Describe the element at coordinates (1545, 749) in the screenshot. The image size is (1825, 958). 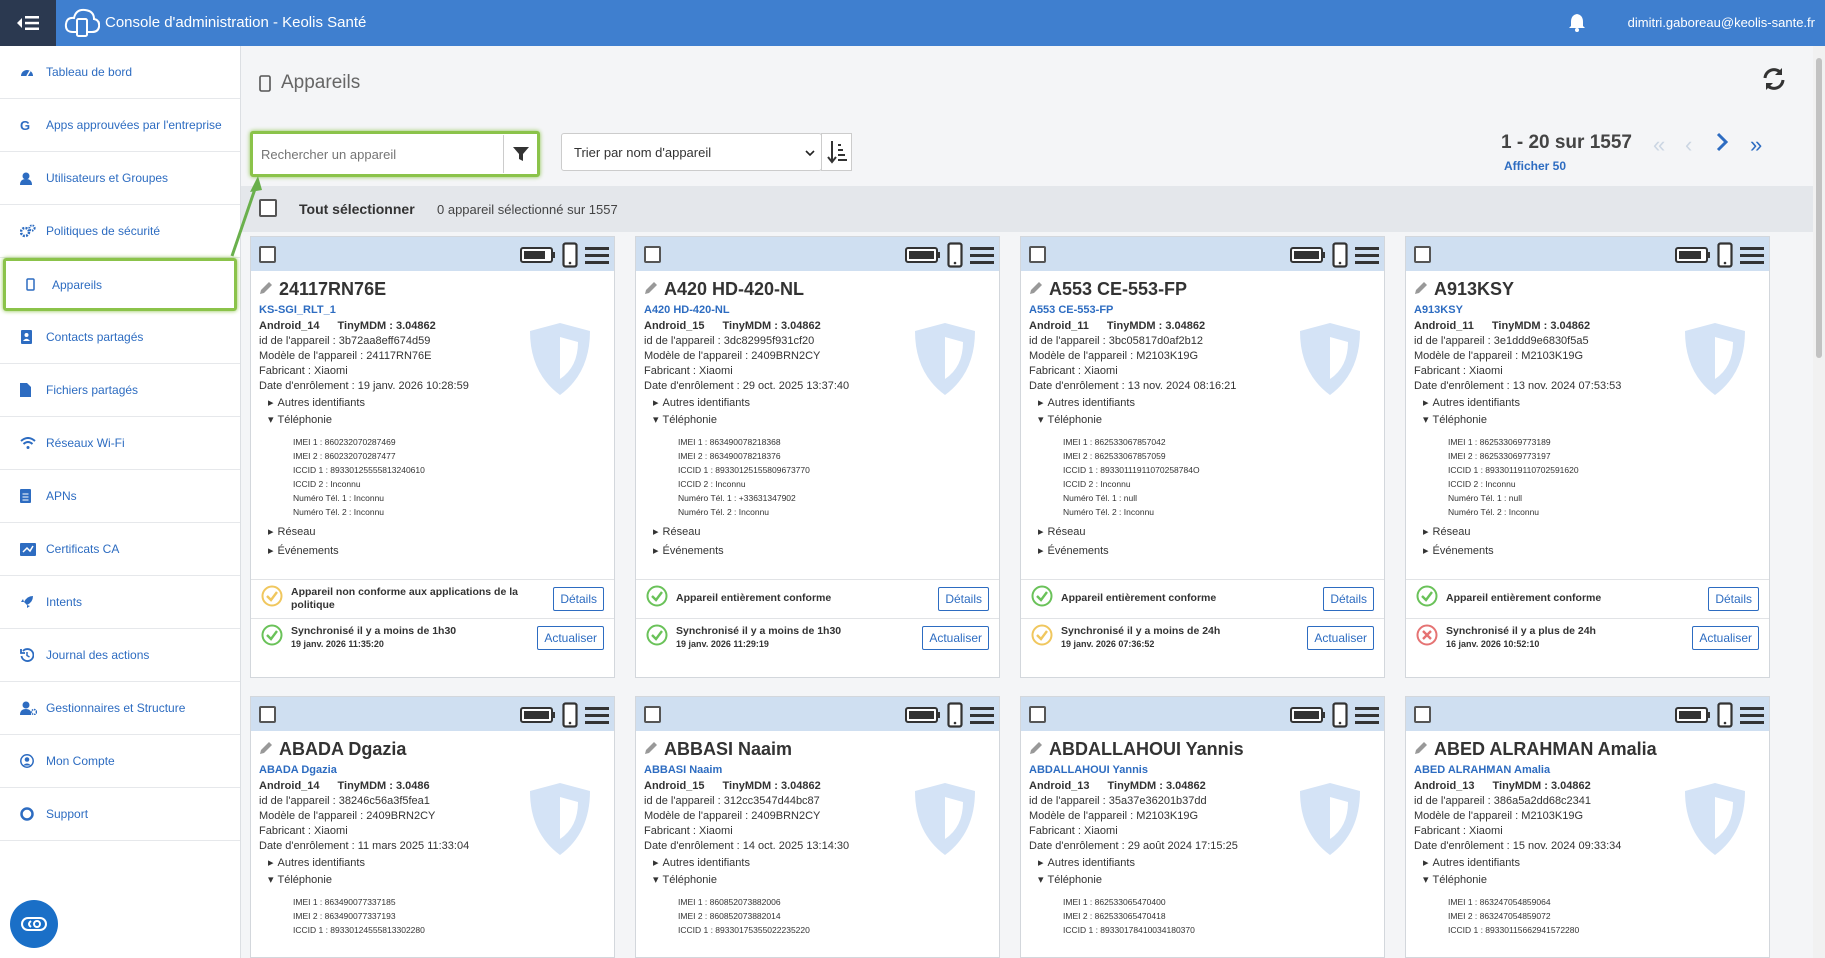
I see `device-name-text: ABED ALRAHMAN Amalia` at that location.